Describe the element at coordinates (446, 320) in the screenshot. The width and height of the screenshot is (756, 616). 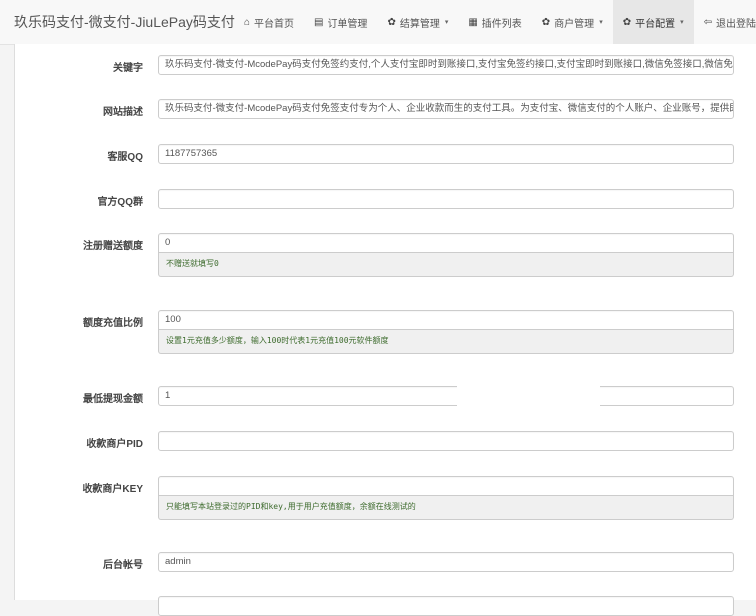
I see `recharge-ratio-input: 100` at that location.